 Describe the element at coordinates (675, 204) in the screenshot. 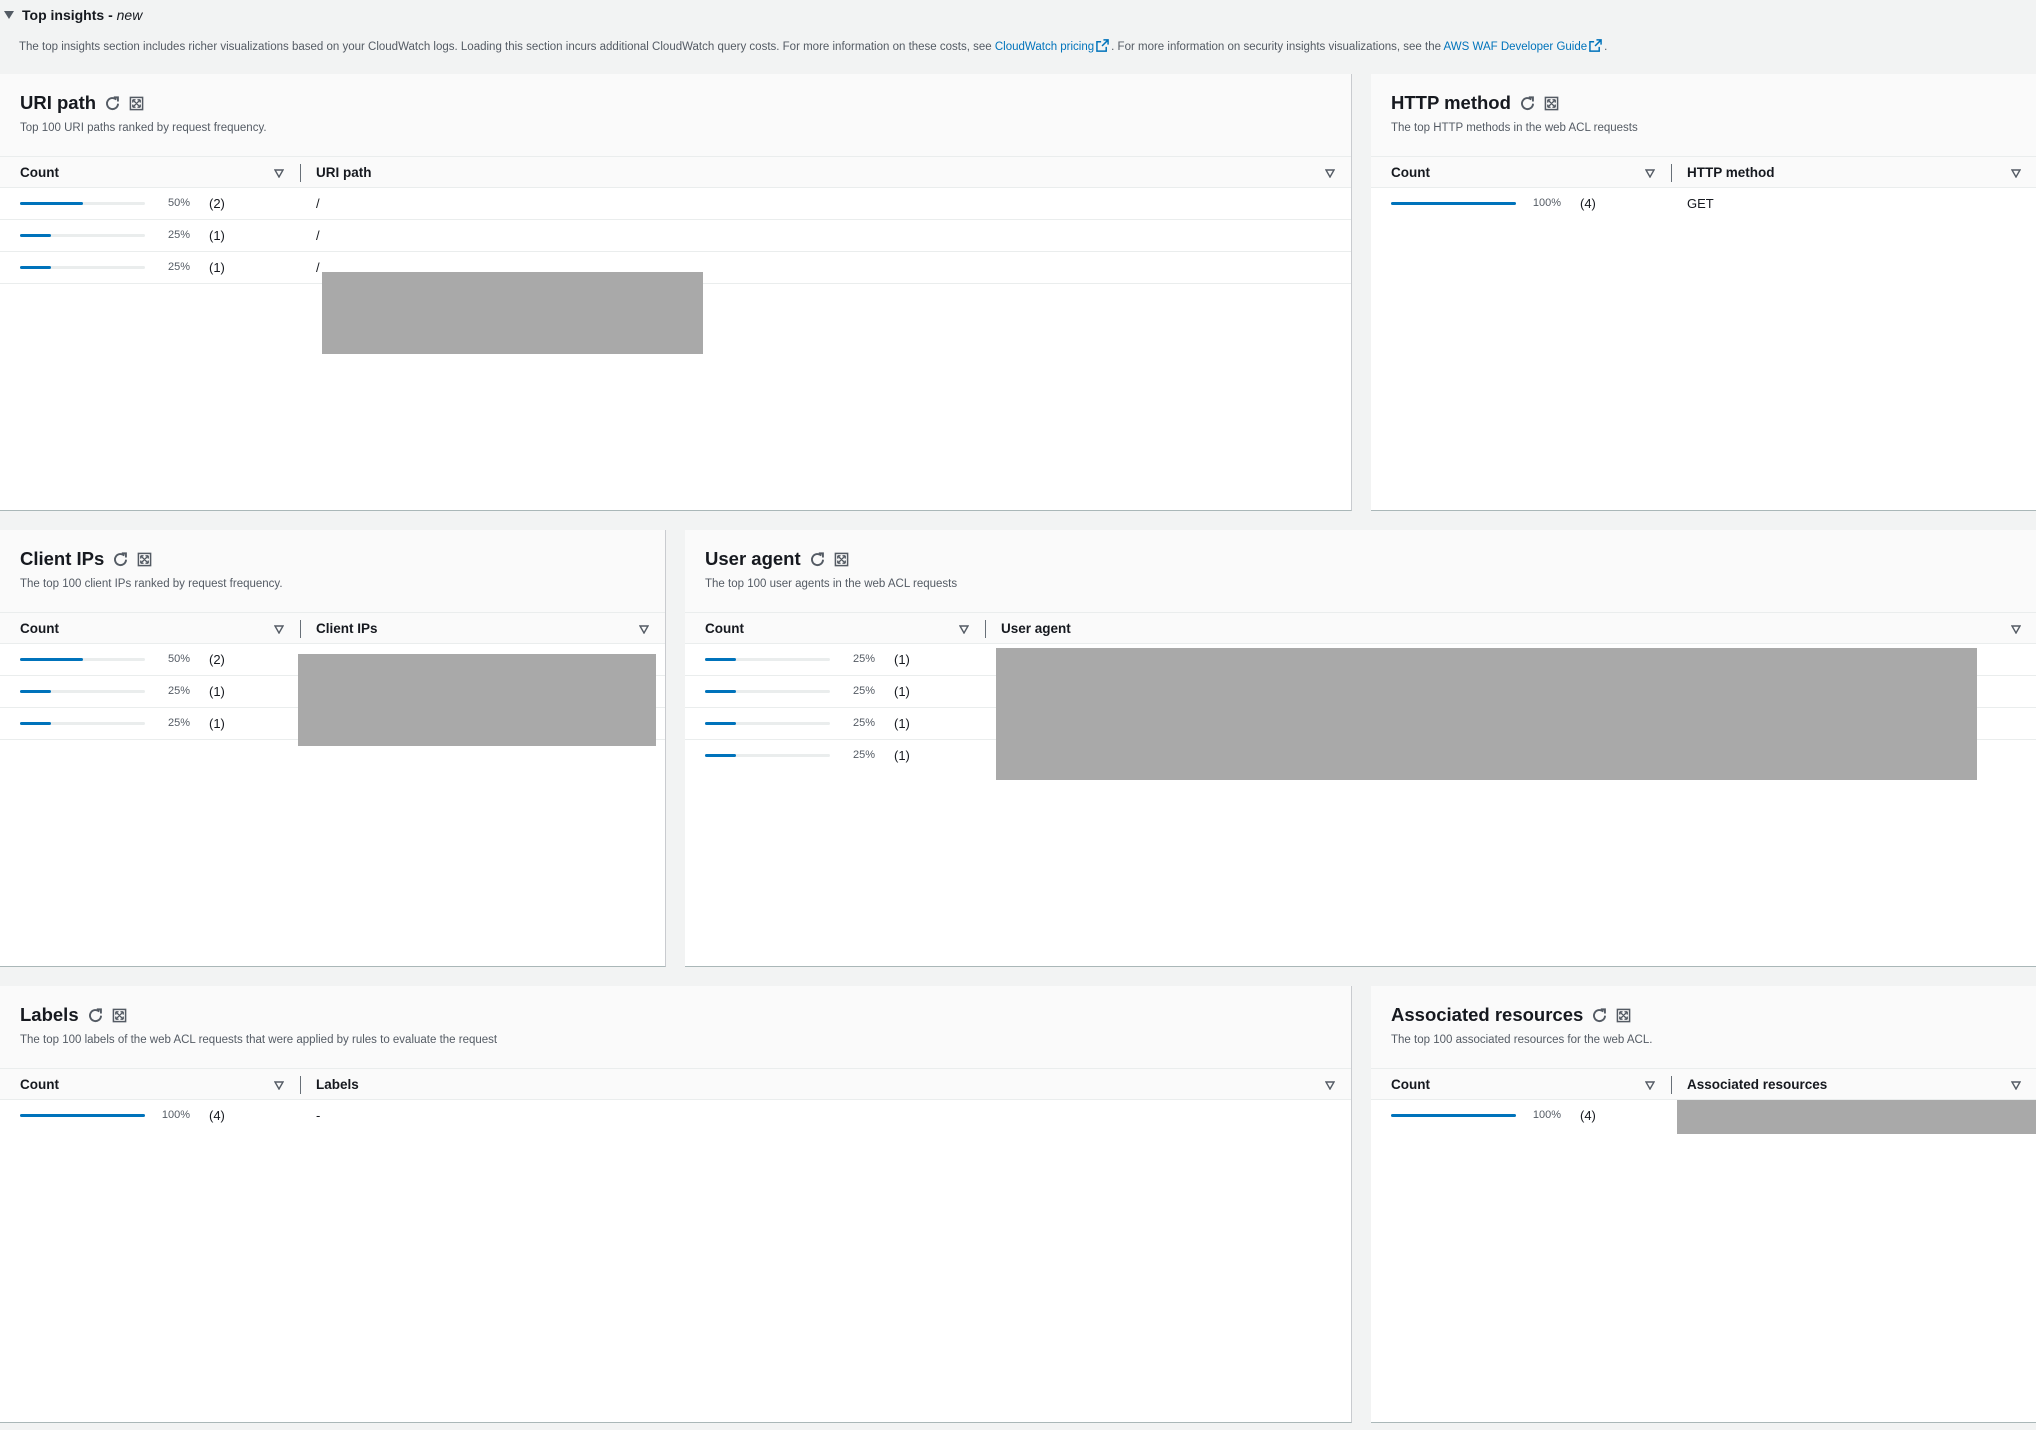

I see `table-row: 50% (2) /` at that location.